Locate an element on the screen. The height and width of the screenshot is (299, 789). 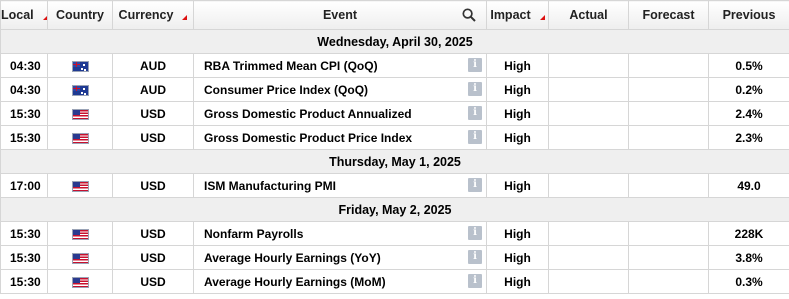
event-cell: ISM Manufacturing PMI i is located at coordinates (340, 185).